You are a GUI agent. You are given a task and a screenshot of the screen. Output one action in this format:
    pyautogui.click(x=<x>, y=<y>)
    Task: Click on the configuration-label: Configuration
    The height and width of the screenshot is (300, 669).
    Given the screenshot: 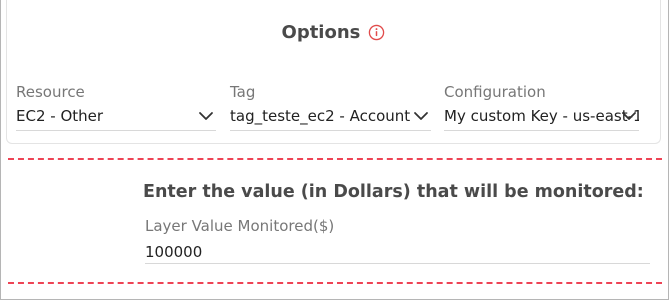 What is the action you would take?
    pyautogui.click(x=495, y=92)
    